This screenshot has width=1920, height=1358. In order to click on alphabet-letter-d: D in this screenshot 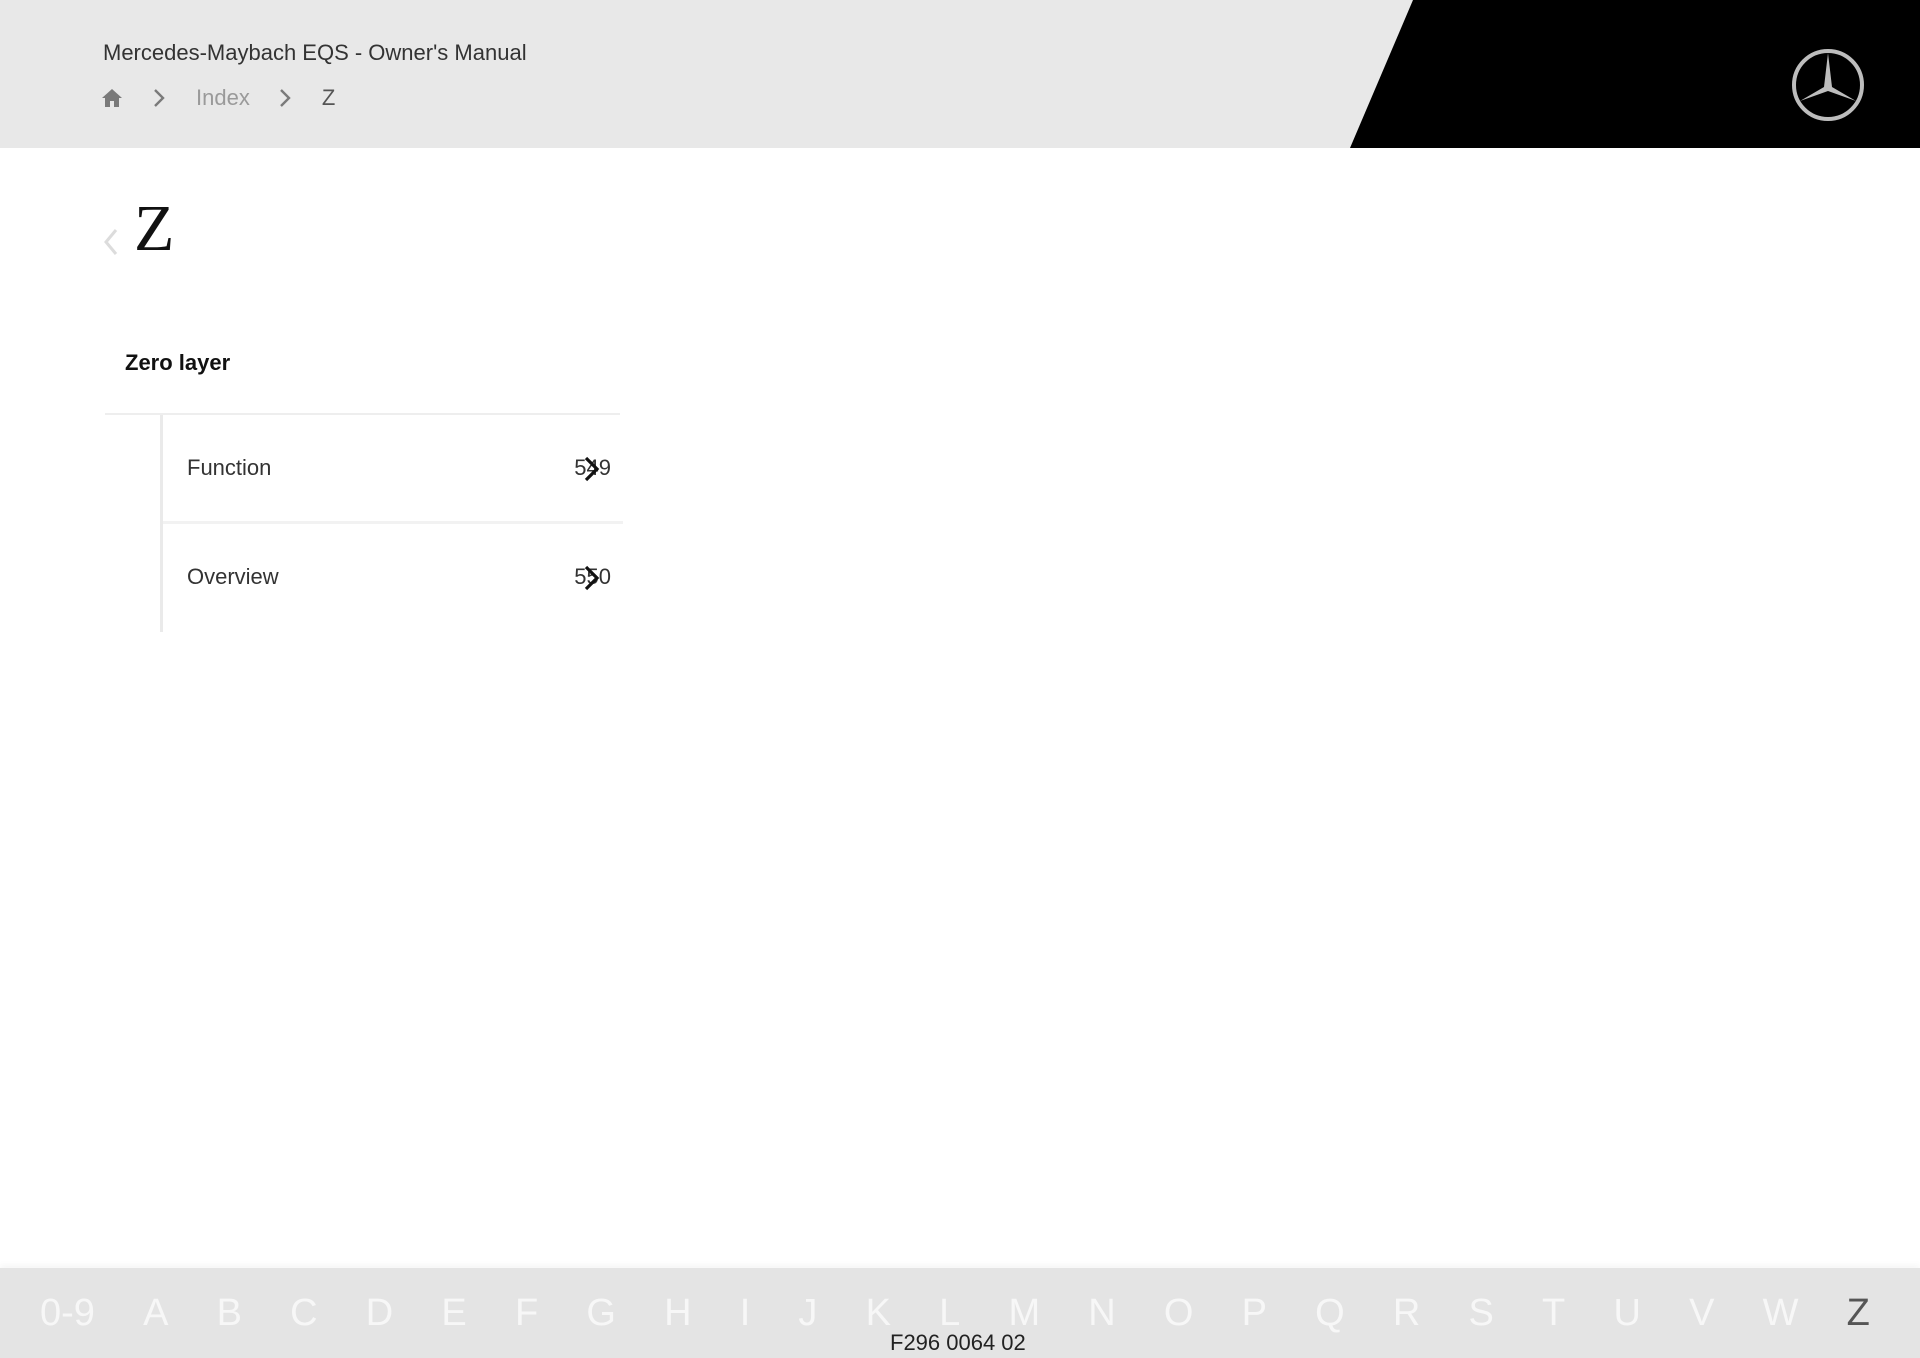, I will do `click(379, 1313)`.